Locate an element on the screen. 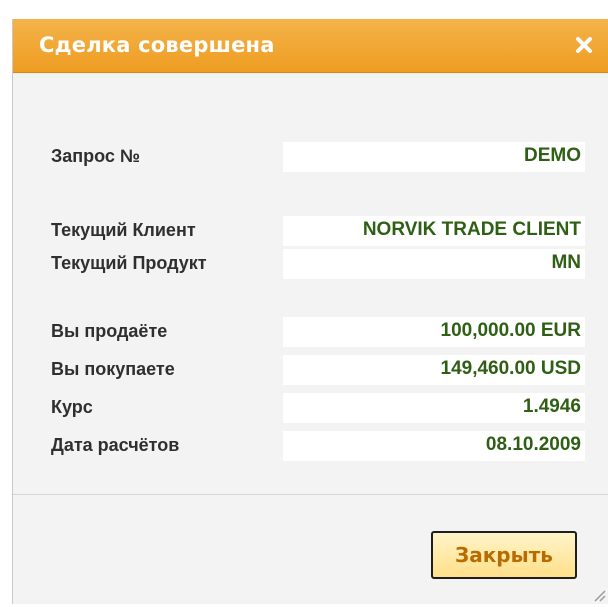 The height and width of the screenshot is (607, 608). sell-label: Вы продаёте is located at coordinates (109, 331).